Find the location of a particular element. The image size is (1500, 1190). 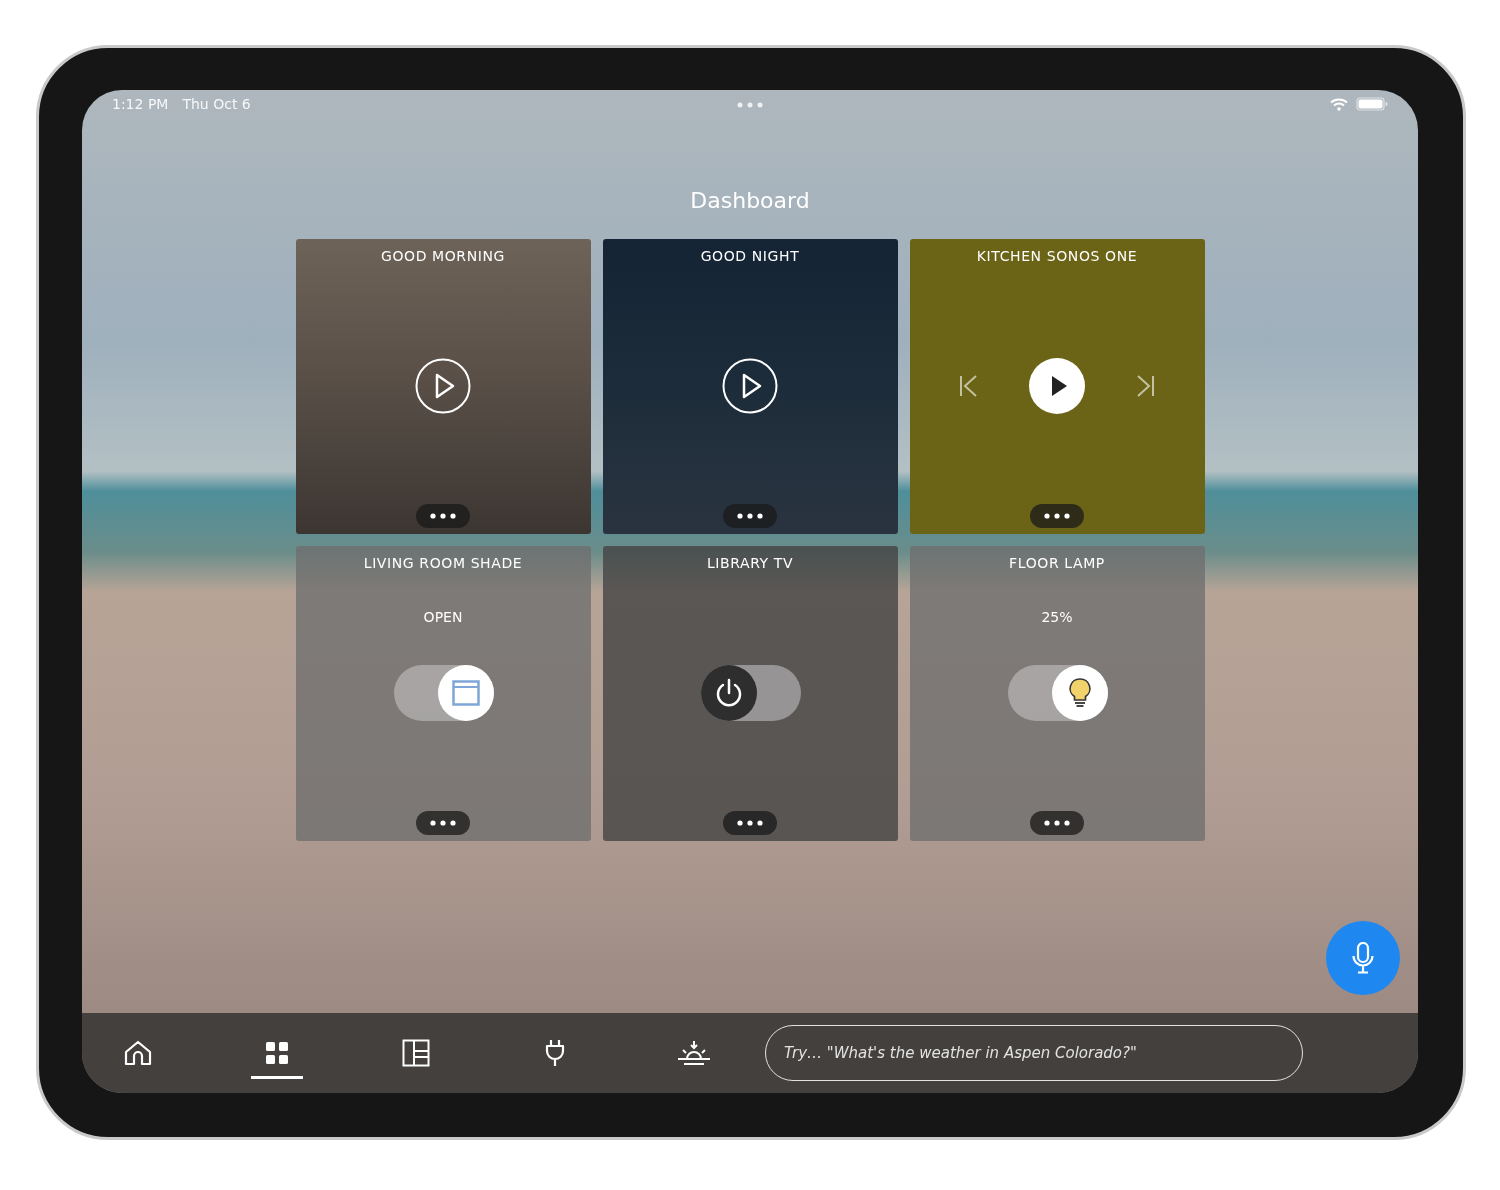

previous-button is located at coordinates (969, 386).